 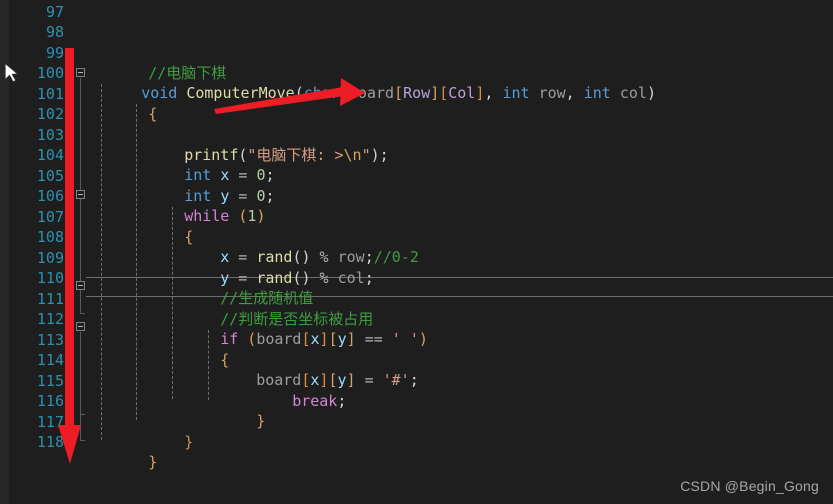 What do you see at coordinates (373, 339) in the screenshot?
I see `equality-operator: ==` at bounding box center [373, 339].